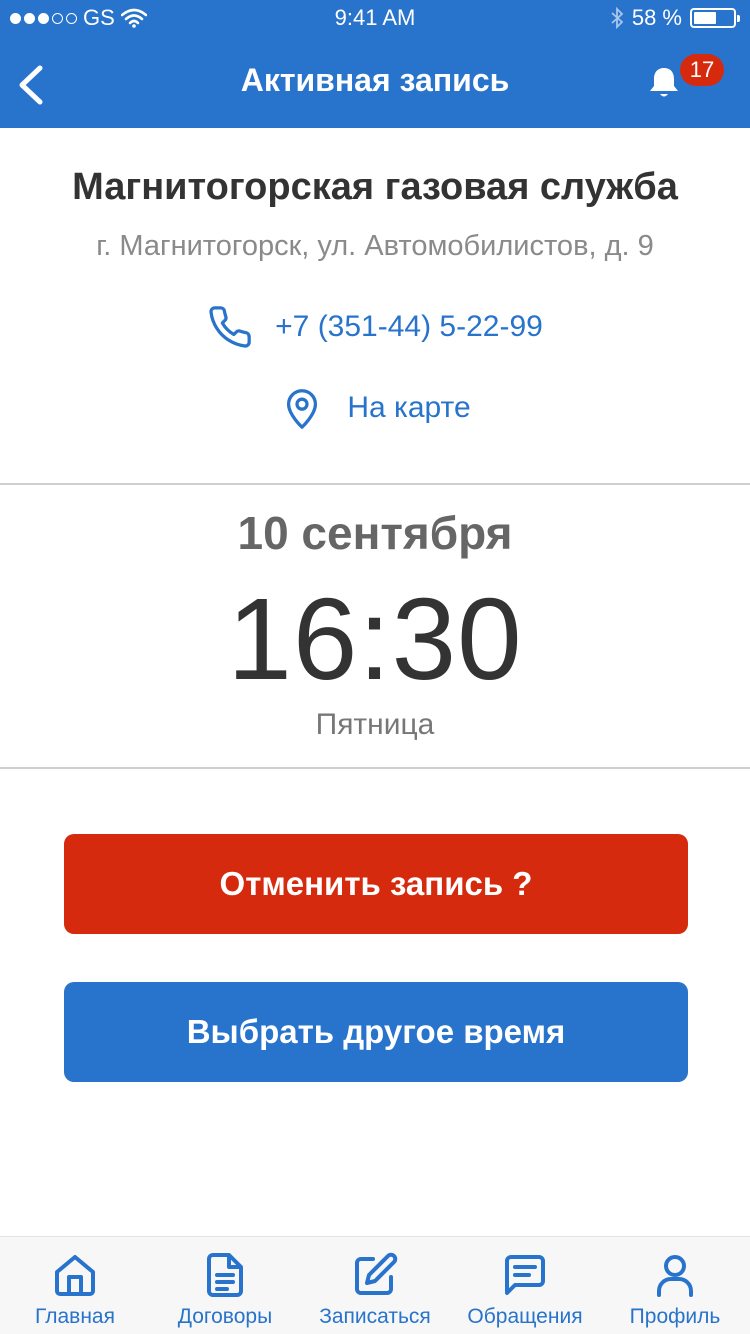 This screenshot has width=750, height=1334. I want to click on status-right: 58 %, so click(675, 18).